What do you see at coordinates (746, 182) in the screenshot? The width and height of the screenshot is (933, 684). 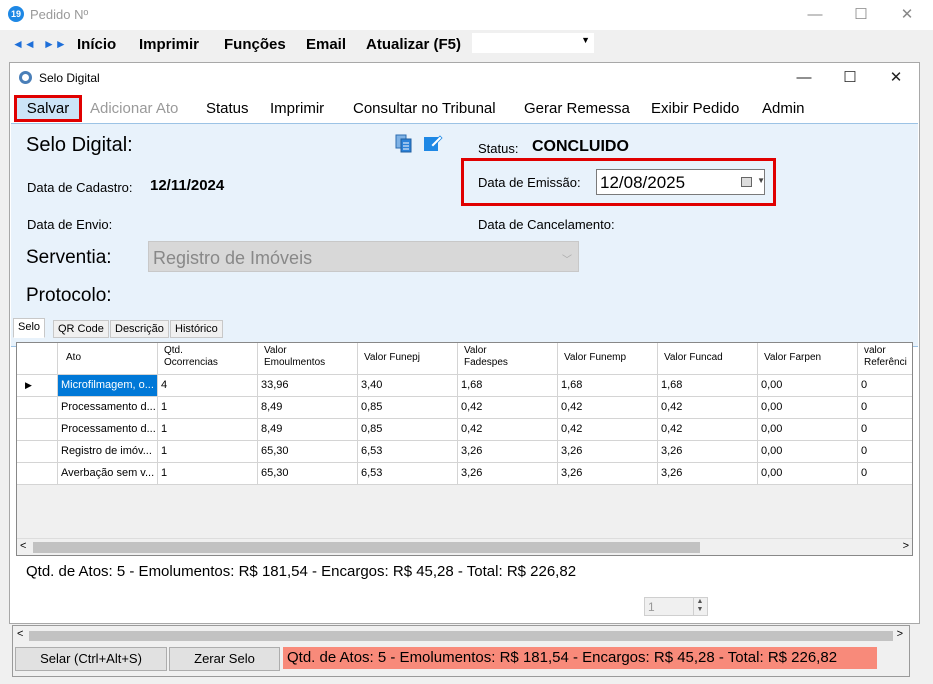 I see `calendar-icon` at bounding box center [746, 182].